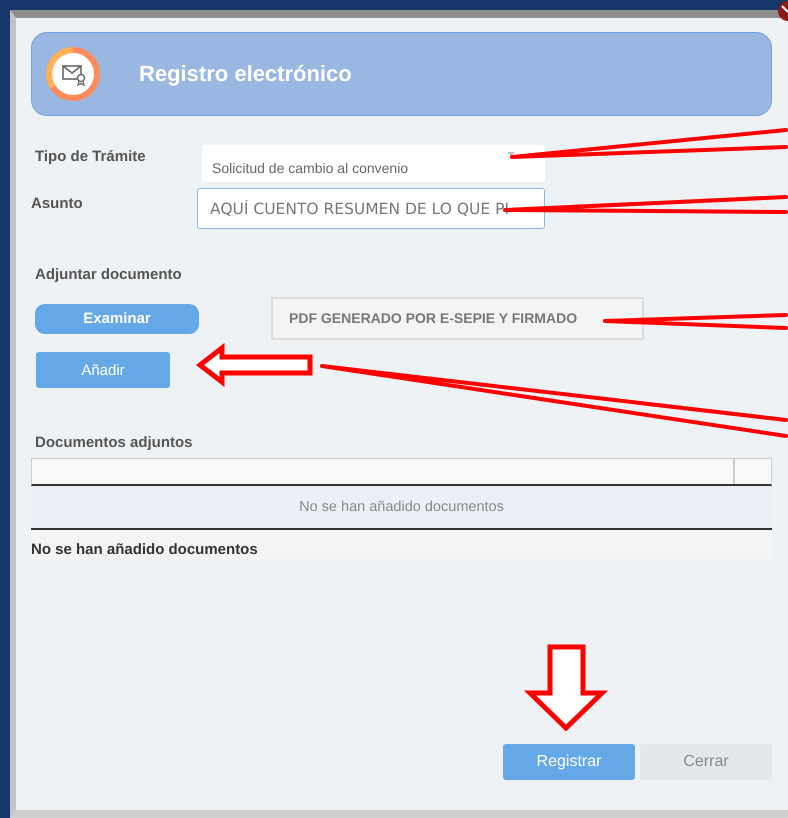  Describe the element at coordinates (706, 762) in the screenshot. I see `close-button: Cerrar` at that location.